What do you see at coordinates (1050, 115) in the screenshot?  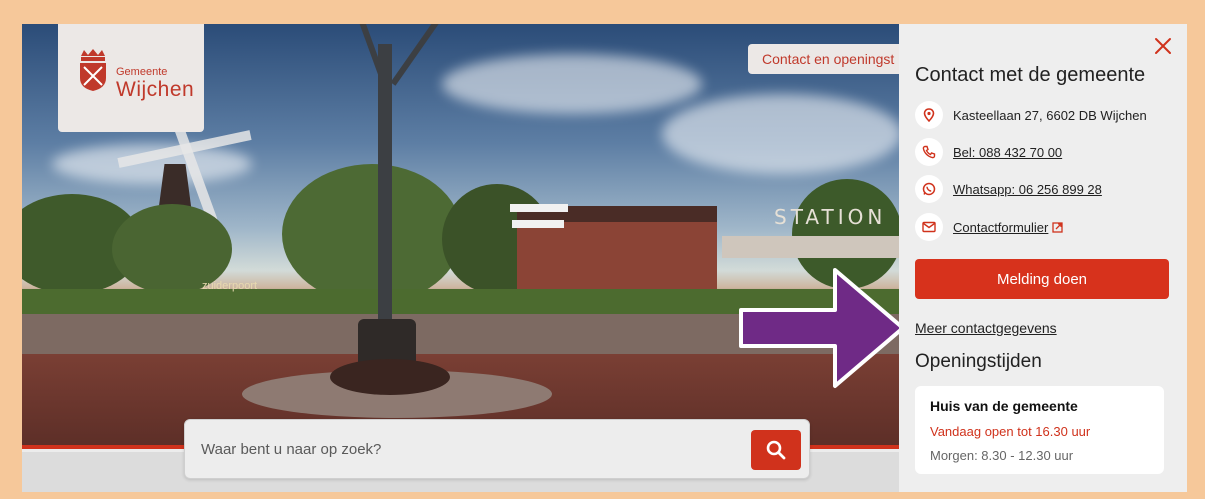 I see `address-text: Kasteellaan 27, 6602 DB Wijchen` at bounding box center [1050, 115].